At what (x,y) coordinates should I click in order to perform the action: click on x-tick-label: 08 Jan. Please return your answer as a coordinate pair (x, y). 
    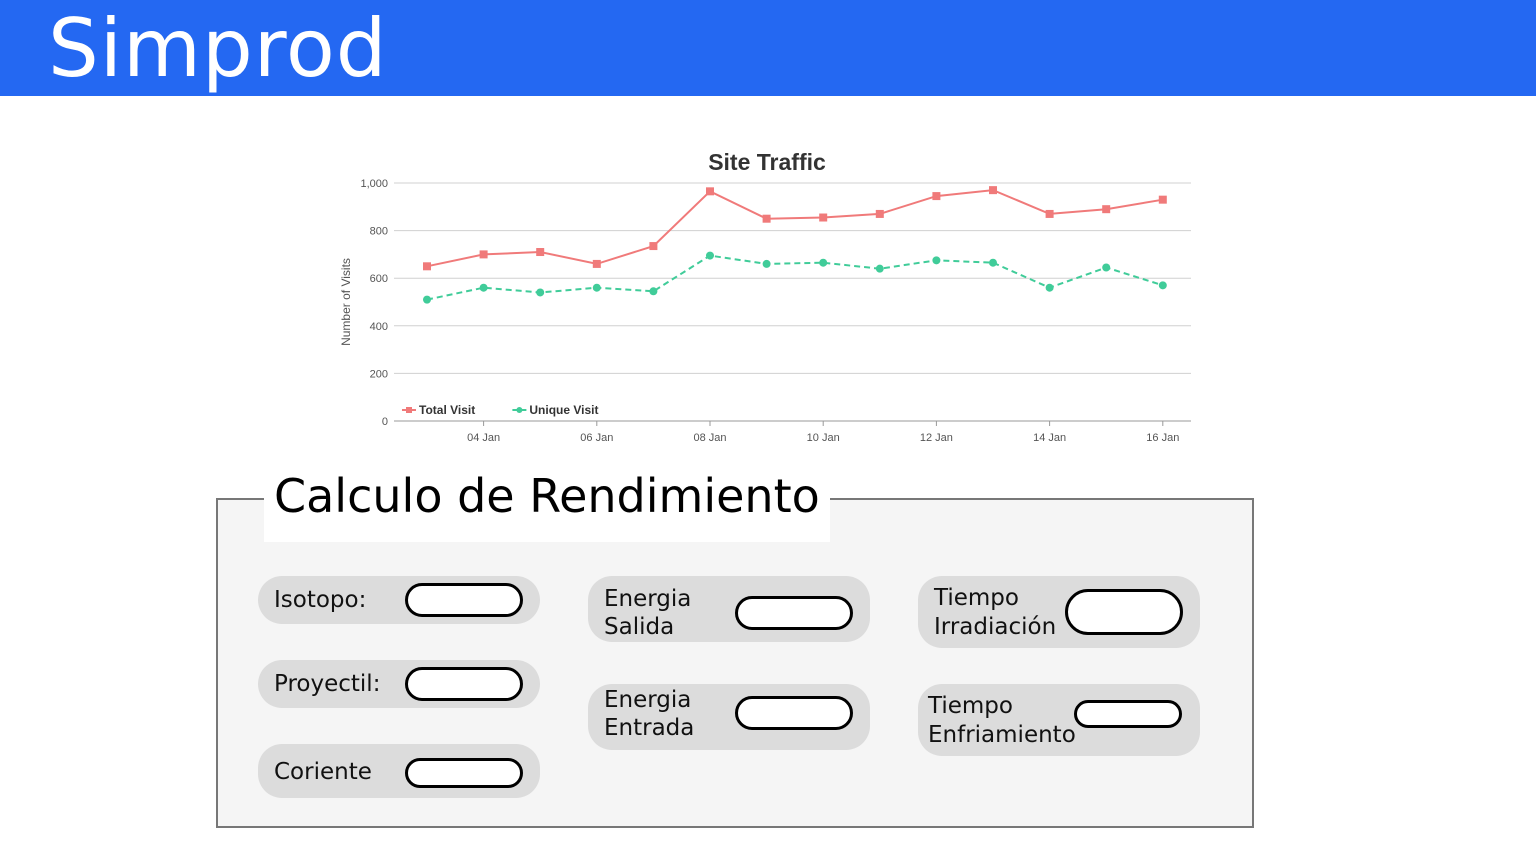
    Looking at the image, I should click on (709, 438).